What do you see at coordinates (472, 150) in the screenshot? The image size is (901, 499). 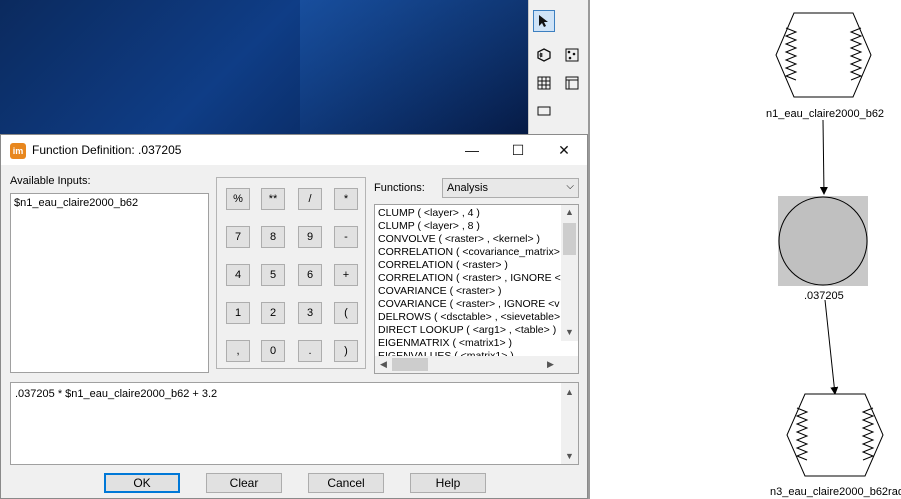 I see `minimize-button: —` at bounding box center [472, 150].